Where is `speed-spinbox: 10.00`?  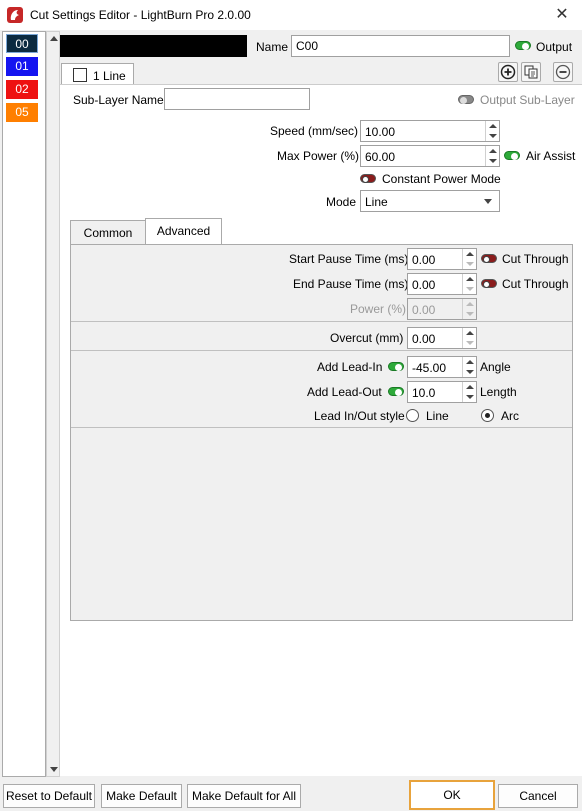
speed-spinbox: 10.00 is located at coordinates (430, 131).